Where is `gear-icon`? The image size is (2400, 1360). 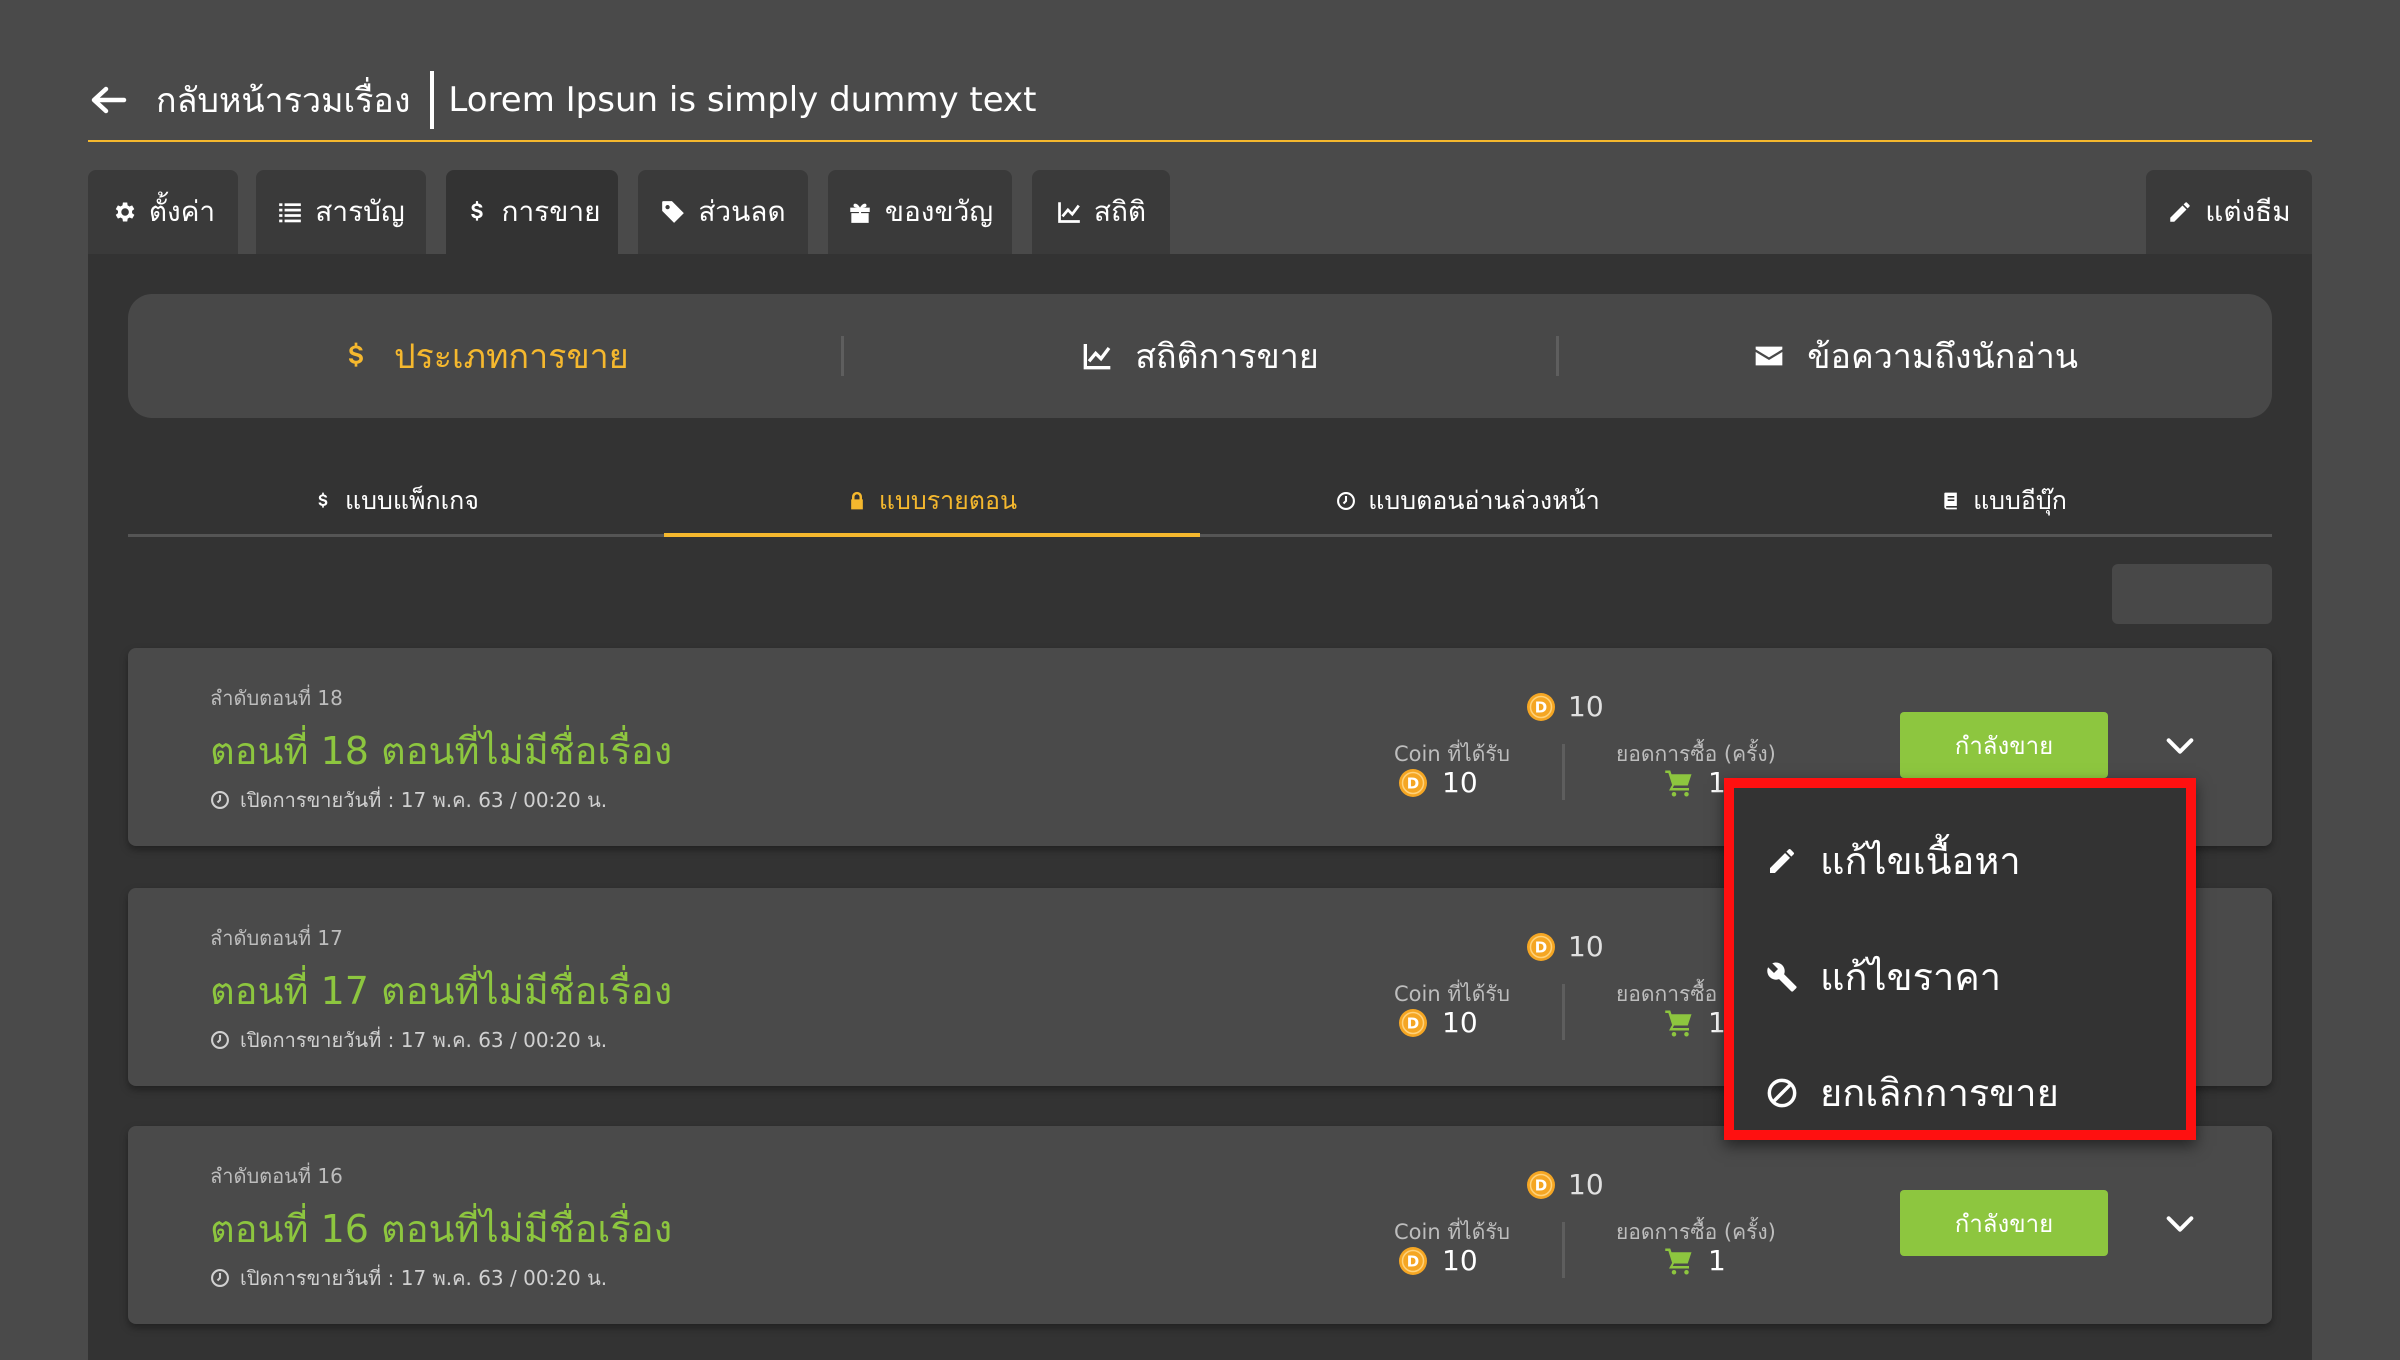
gear-icon is located at coordinates (125, 212).